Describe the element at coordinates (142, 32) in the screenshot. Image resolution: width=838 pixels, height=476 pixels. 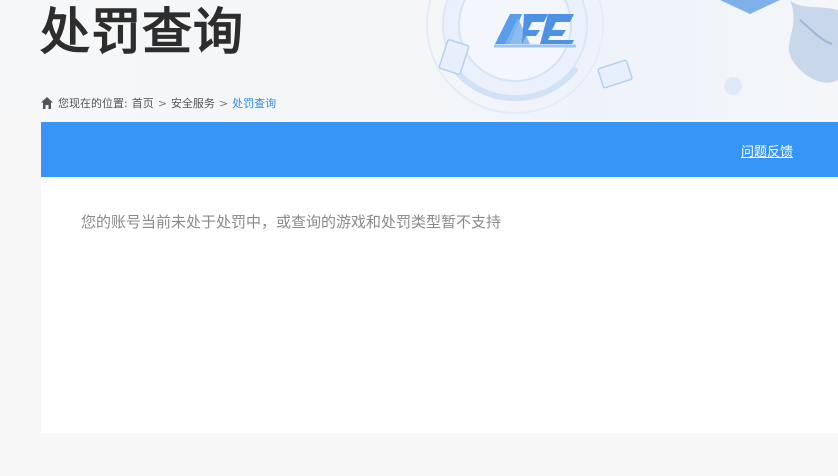
I see `page-title: 处罚查询` at that location.